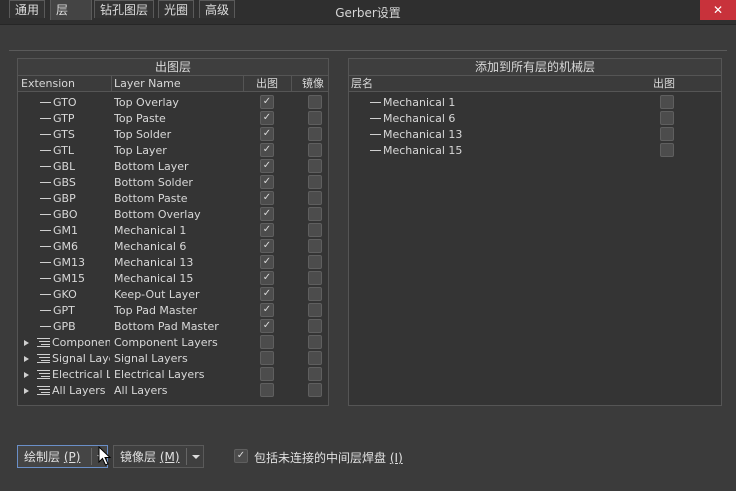 This screenshot has width=736, height=491. I want to click on layer-extension: GM1, so click(66, 230).